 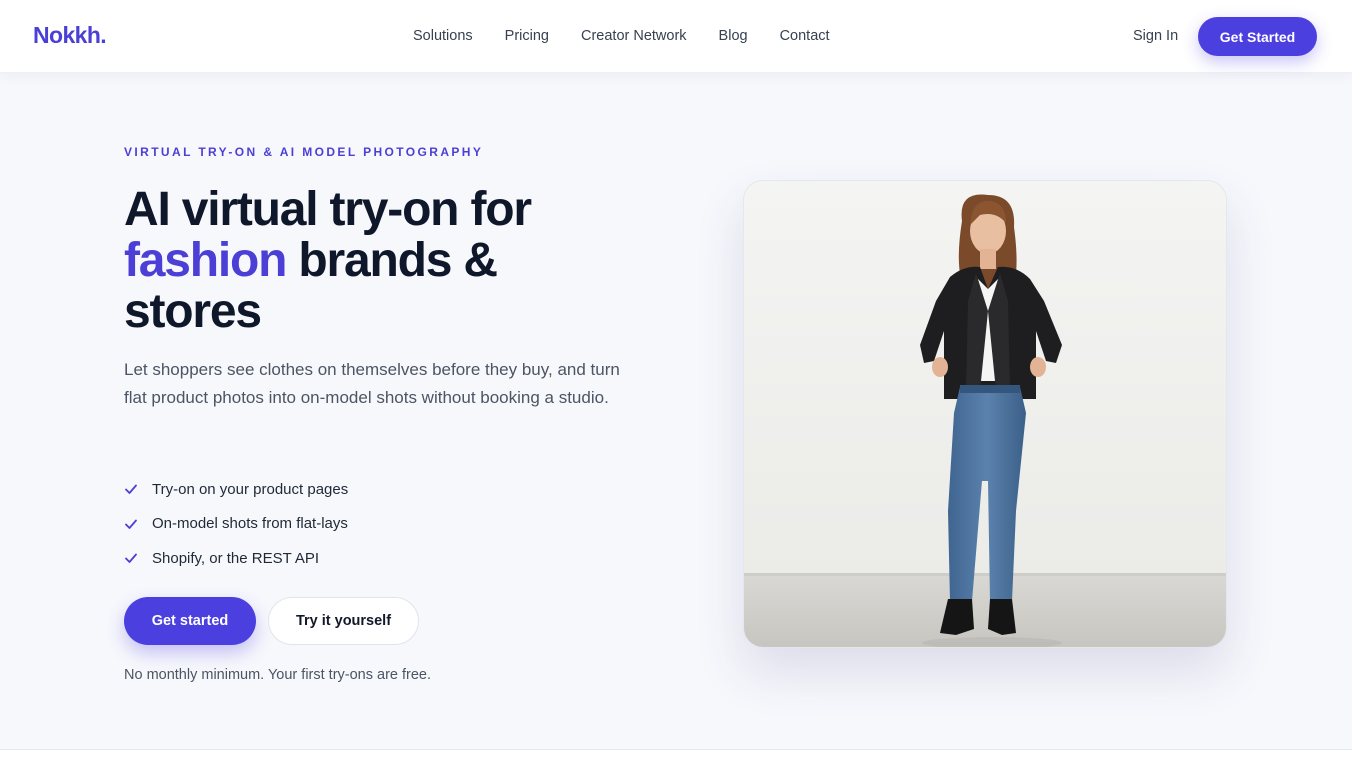 What do you see at coordinates (1257, 36) in the screenshot?
I see `get-started-header-button: Get Started` at bounding box center [1257, 36].